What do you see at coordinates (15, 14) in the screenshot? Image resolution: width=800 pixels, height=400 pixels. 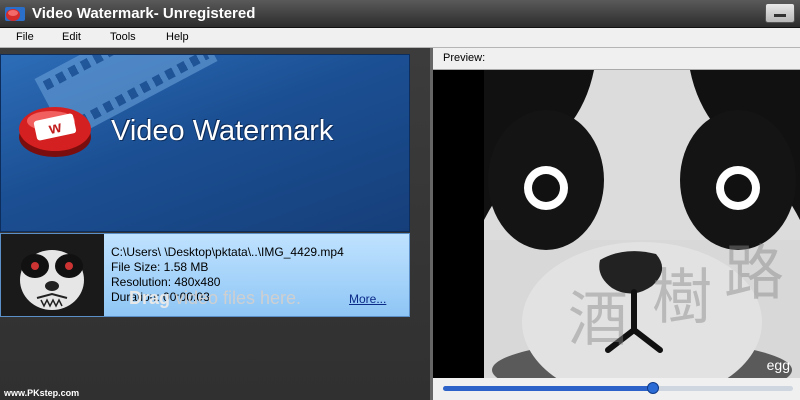 I see `app-logo-icon` at bounding box center [15, 14].